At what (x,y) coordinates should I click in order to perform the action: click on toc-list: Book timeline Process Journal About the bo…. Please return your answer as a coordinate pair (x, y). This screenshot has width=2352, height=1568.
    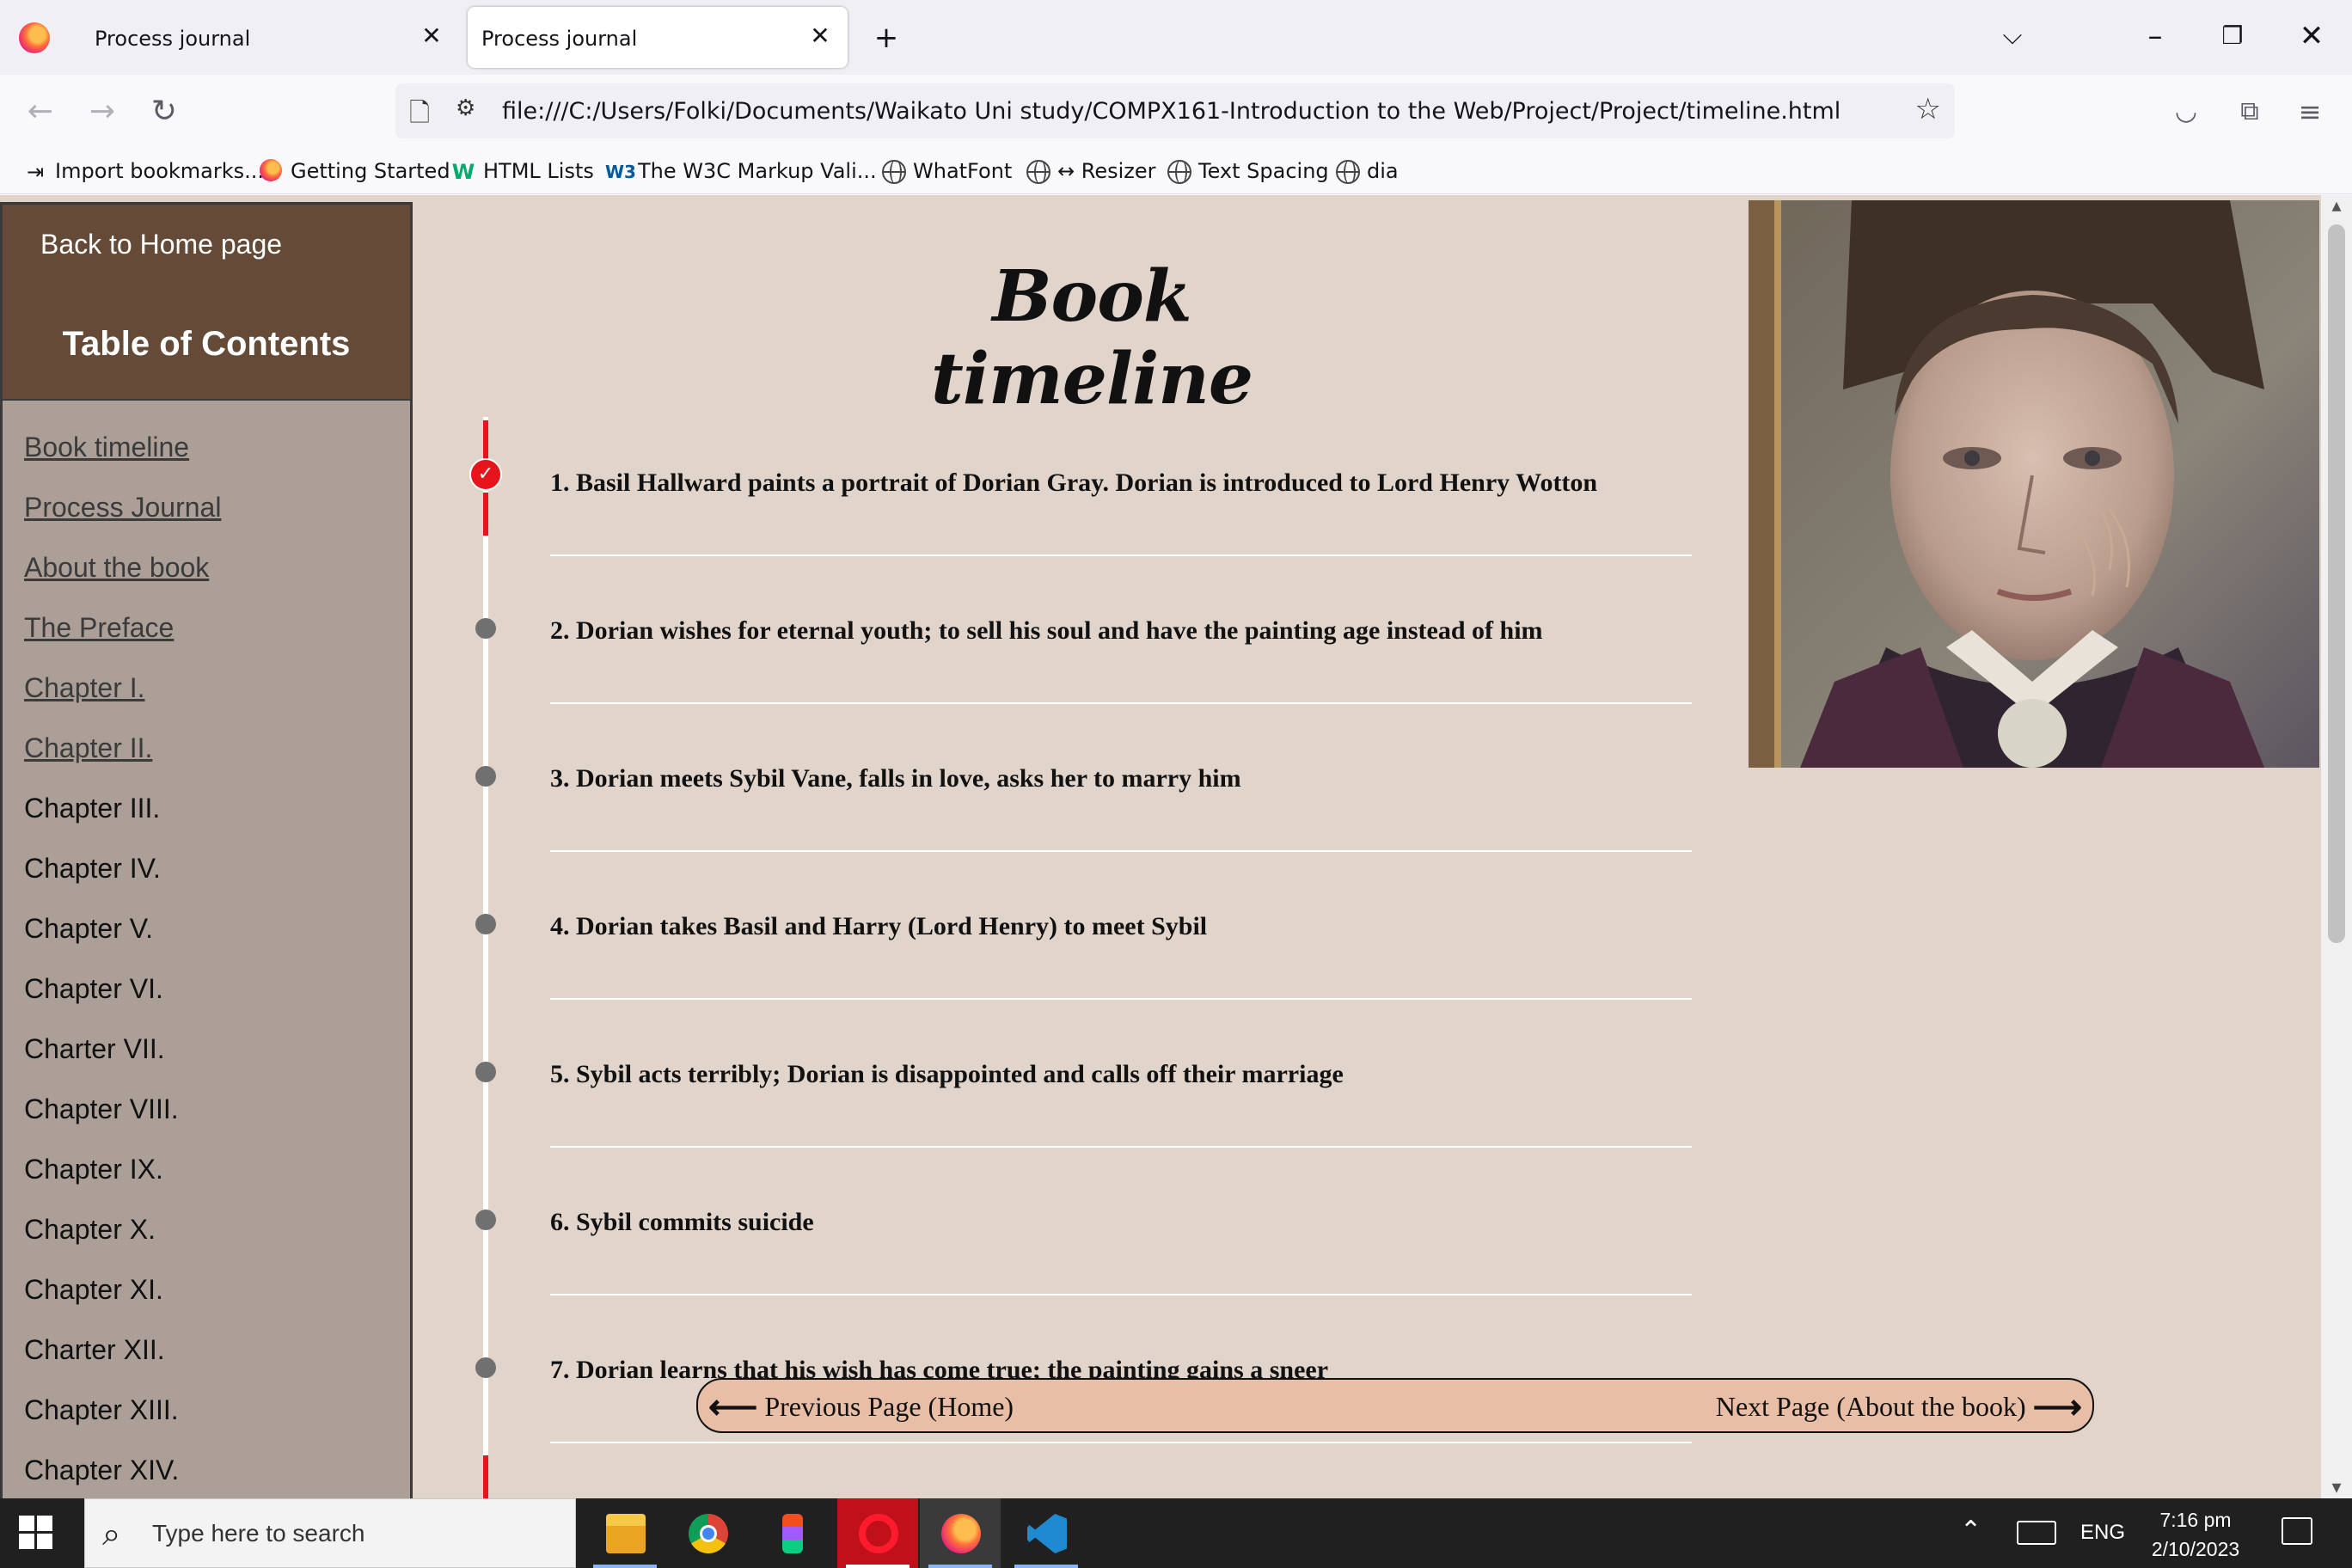
    Looking at the image, I should click on (122, 964).